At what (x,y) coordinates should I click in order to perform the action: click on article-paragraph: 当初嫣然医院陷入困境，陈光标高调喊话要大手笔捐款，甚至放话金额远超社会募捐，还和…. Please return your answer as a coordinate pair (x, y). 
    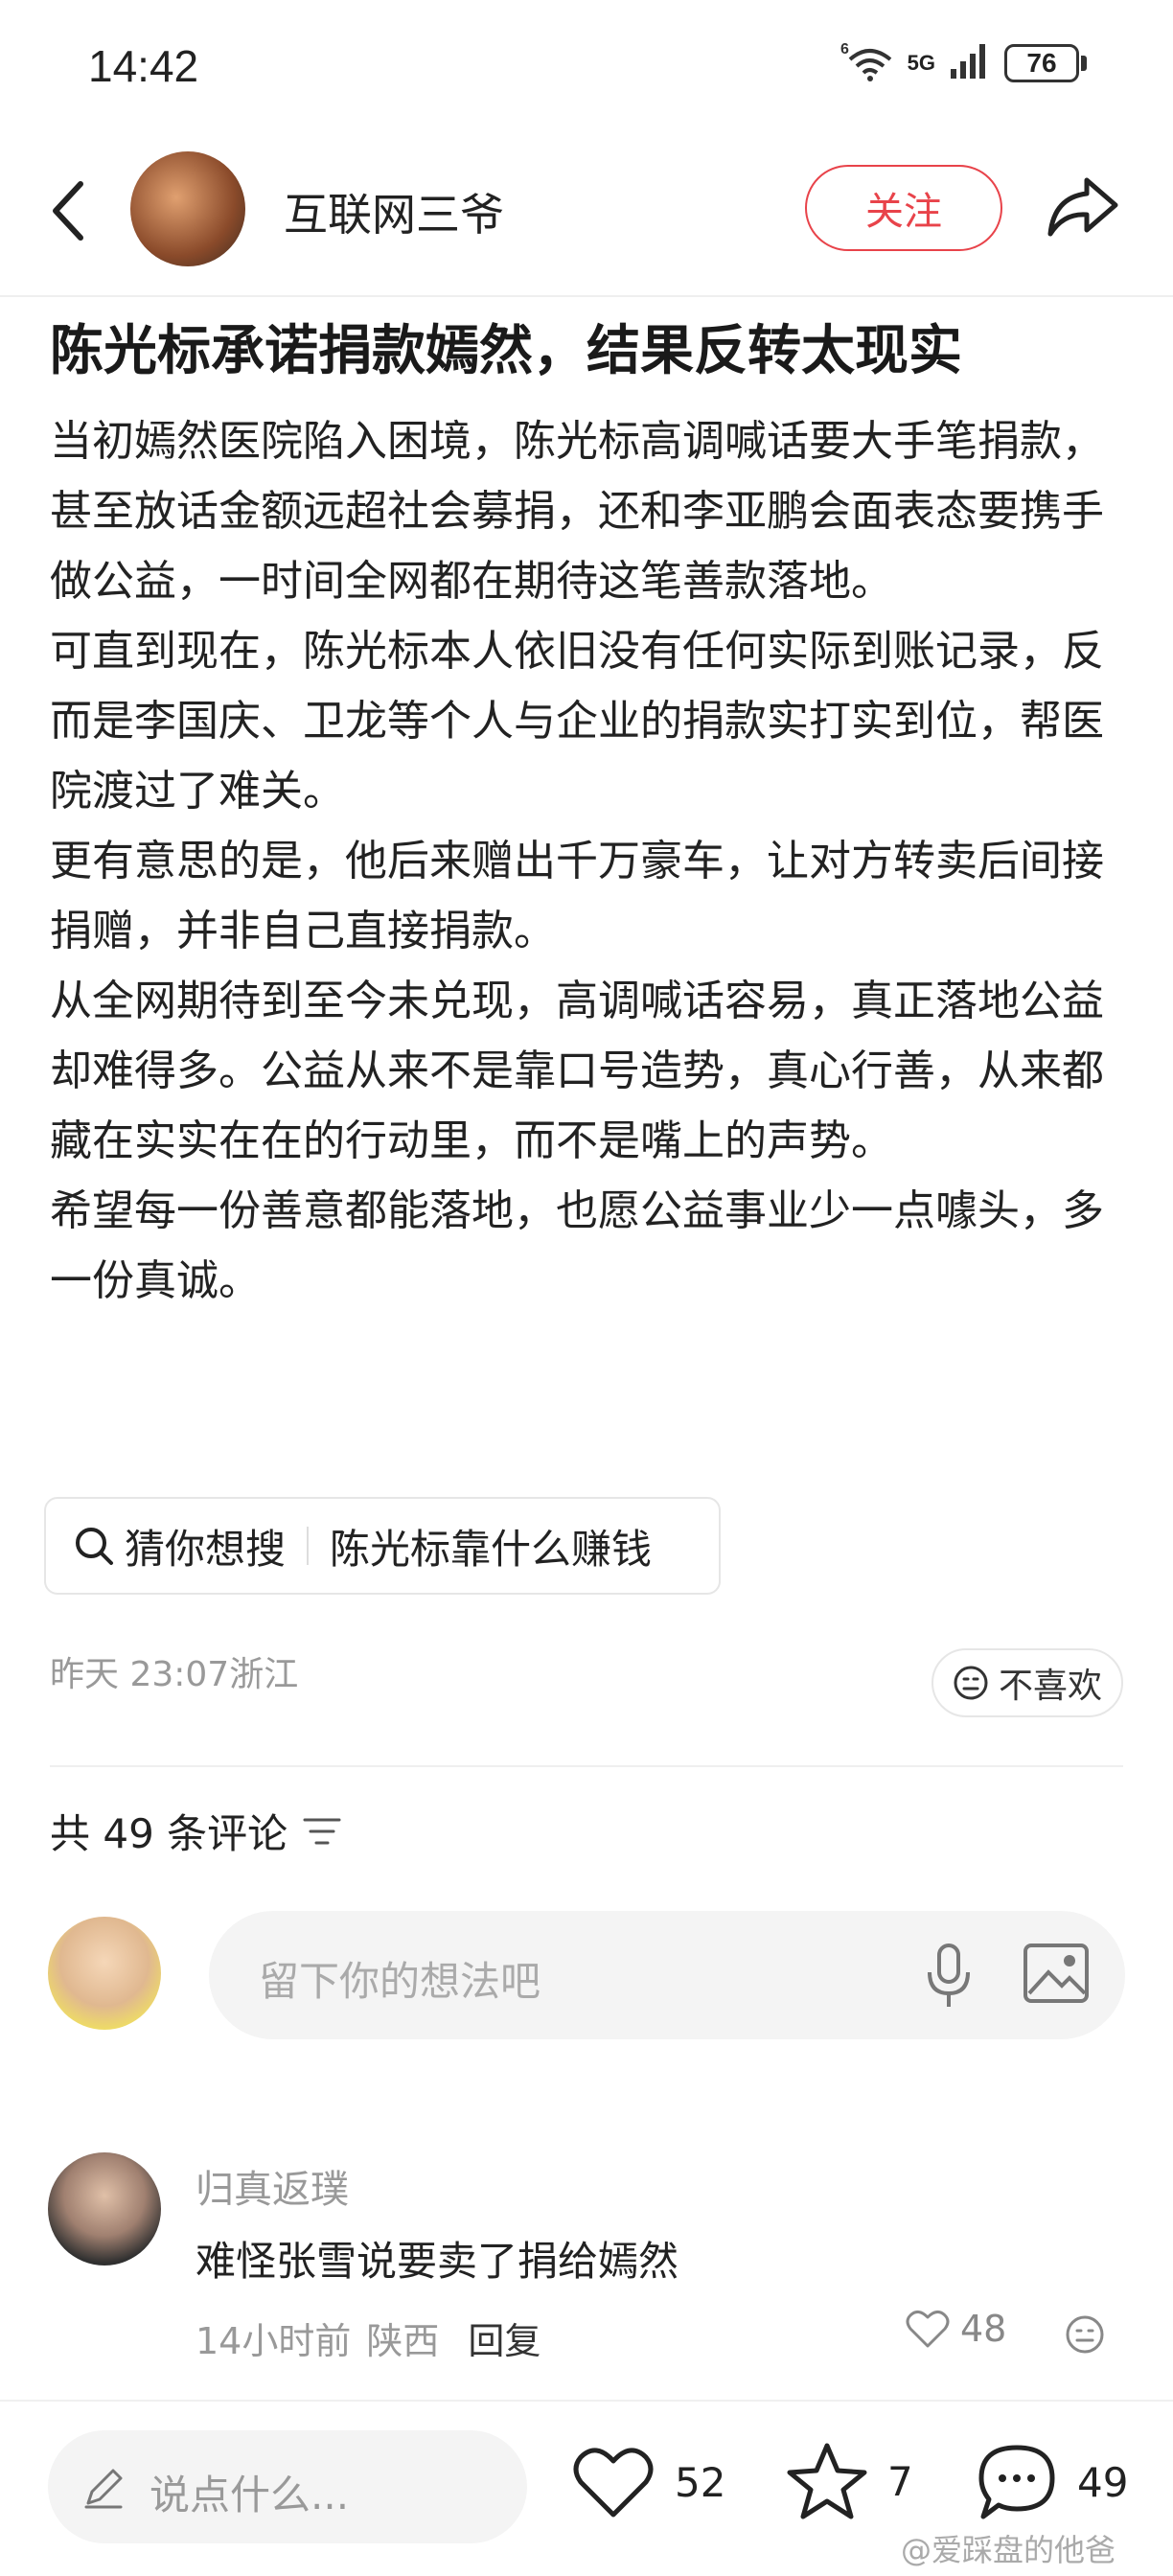
    Looking at the image, I should click on (577, 512).